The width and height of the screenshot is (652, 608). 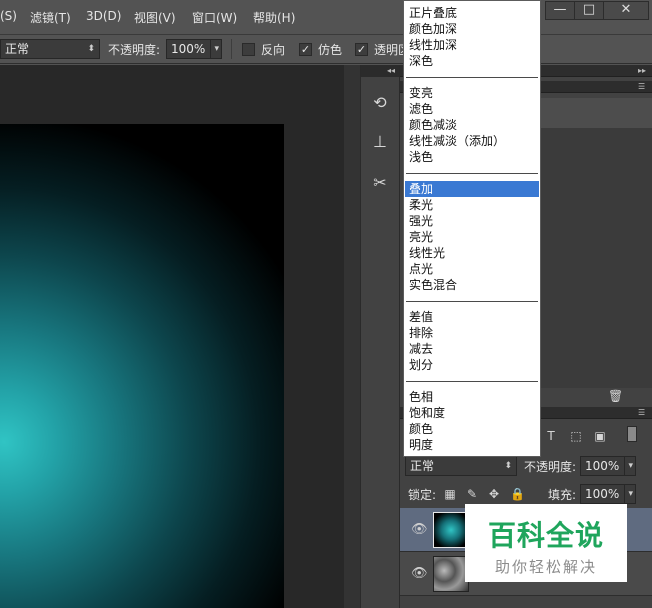 What do you see at coordinates (472, 349) in the screenshot?
I see `blend-item: 减去` at bounding box center [472, 349].